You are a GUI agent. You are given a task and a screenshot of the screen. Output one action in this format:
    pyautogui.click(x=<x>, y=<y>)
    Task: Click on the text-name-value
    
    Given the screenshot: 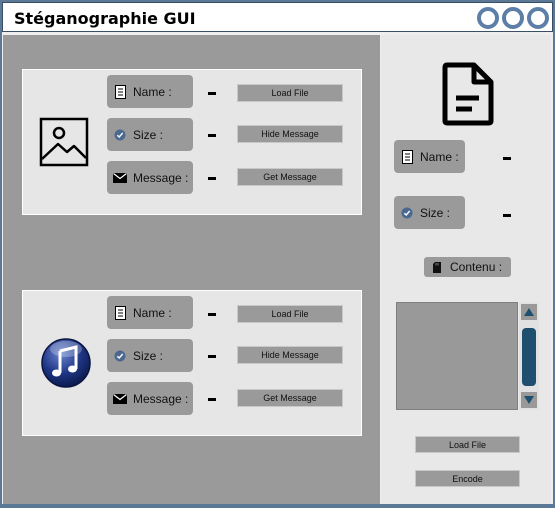 What is the action you would take?
    pyautogui.click(x=507, y=158)
    